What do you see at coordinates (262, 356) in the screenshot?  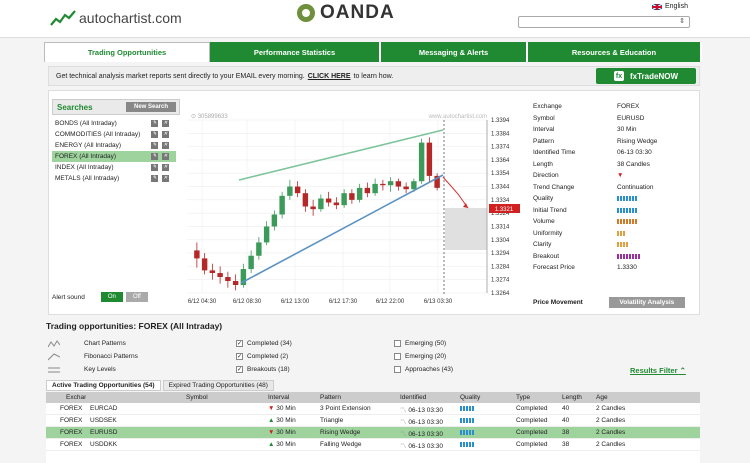 I see `completed-checkbox-row: ✓ Completed (2)` at bounding box center [262, 356].